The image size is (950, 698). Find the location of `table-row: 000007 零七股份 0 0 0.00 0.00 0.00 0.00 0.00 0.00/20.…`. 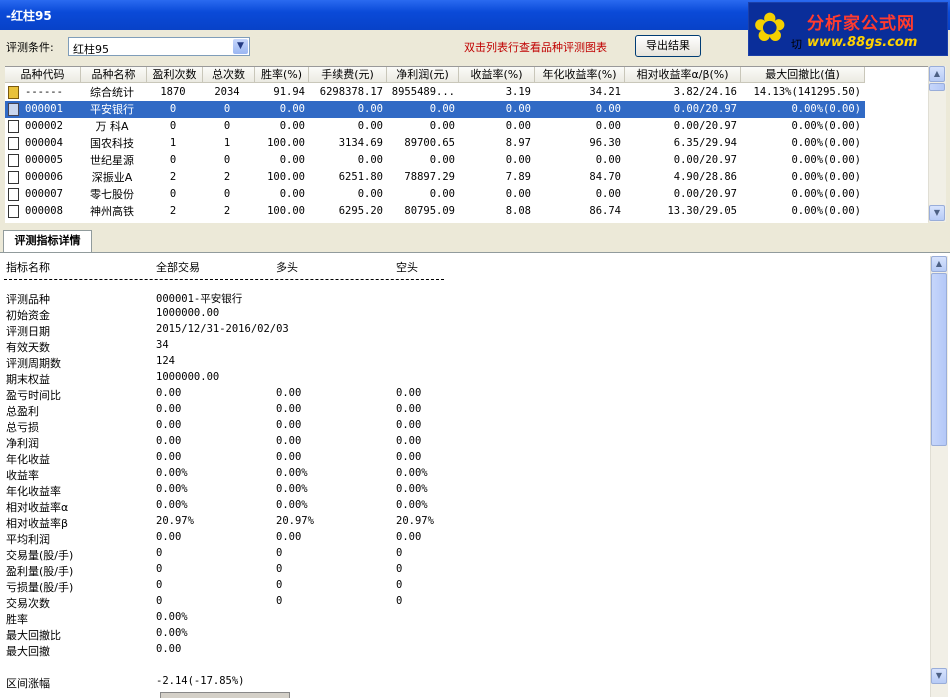

table-row: 000007 零七股份 0 0 0.00 0.00 0.00 0.00 0.00 0.00/20.… is located at coordinates (435, 194).